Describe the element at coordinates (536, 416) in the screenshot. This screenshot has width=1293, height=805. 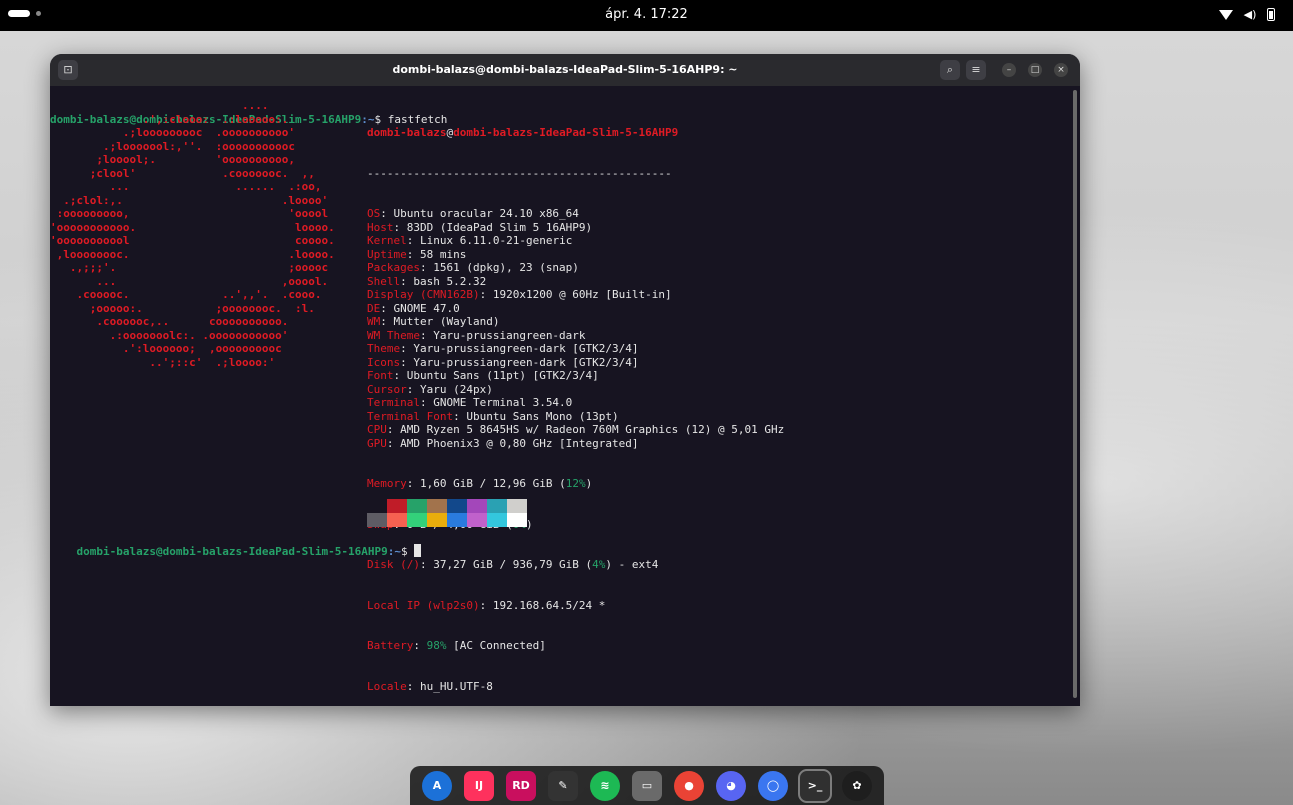
I see `info-value: : Ubuntu Sans Mono (13pt)` at that location.